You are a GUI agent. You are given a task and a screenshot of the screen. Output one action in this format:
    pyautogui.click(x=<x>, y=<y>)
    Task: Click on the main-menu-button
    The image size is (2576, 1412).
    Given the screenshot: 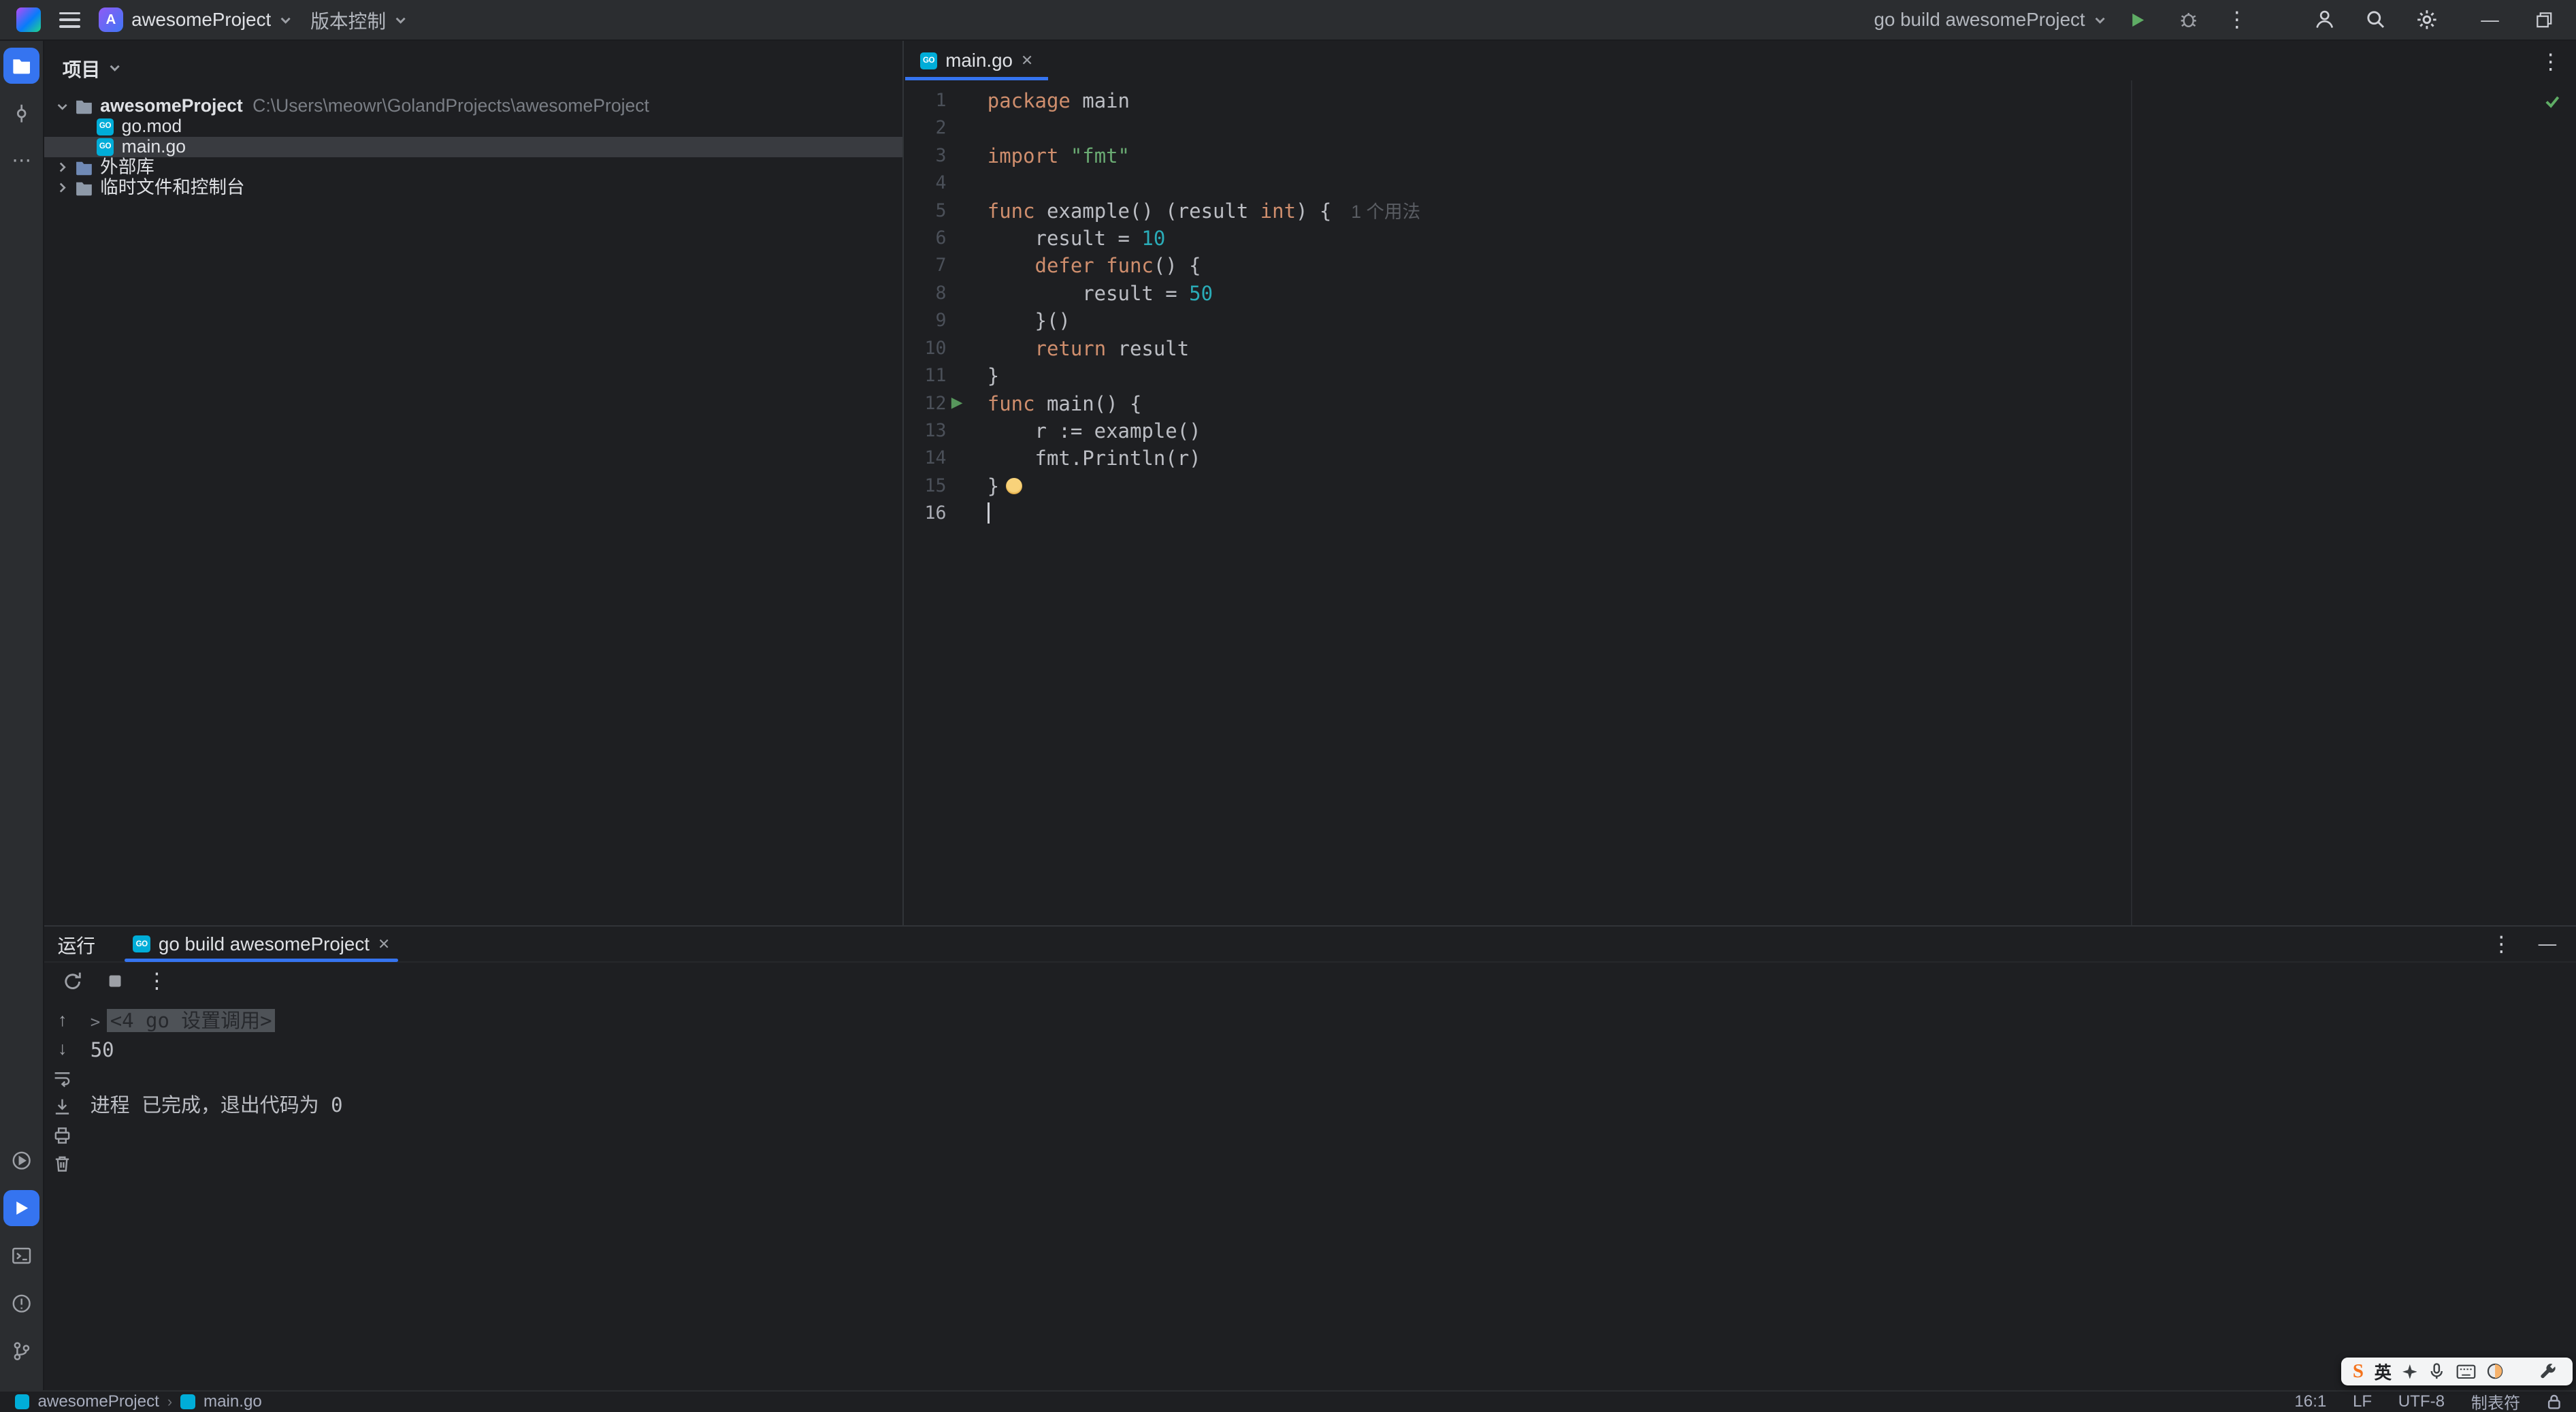 What is the action you would take?
    pyautogui.click(x=70, y=20)
    